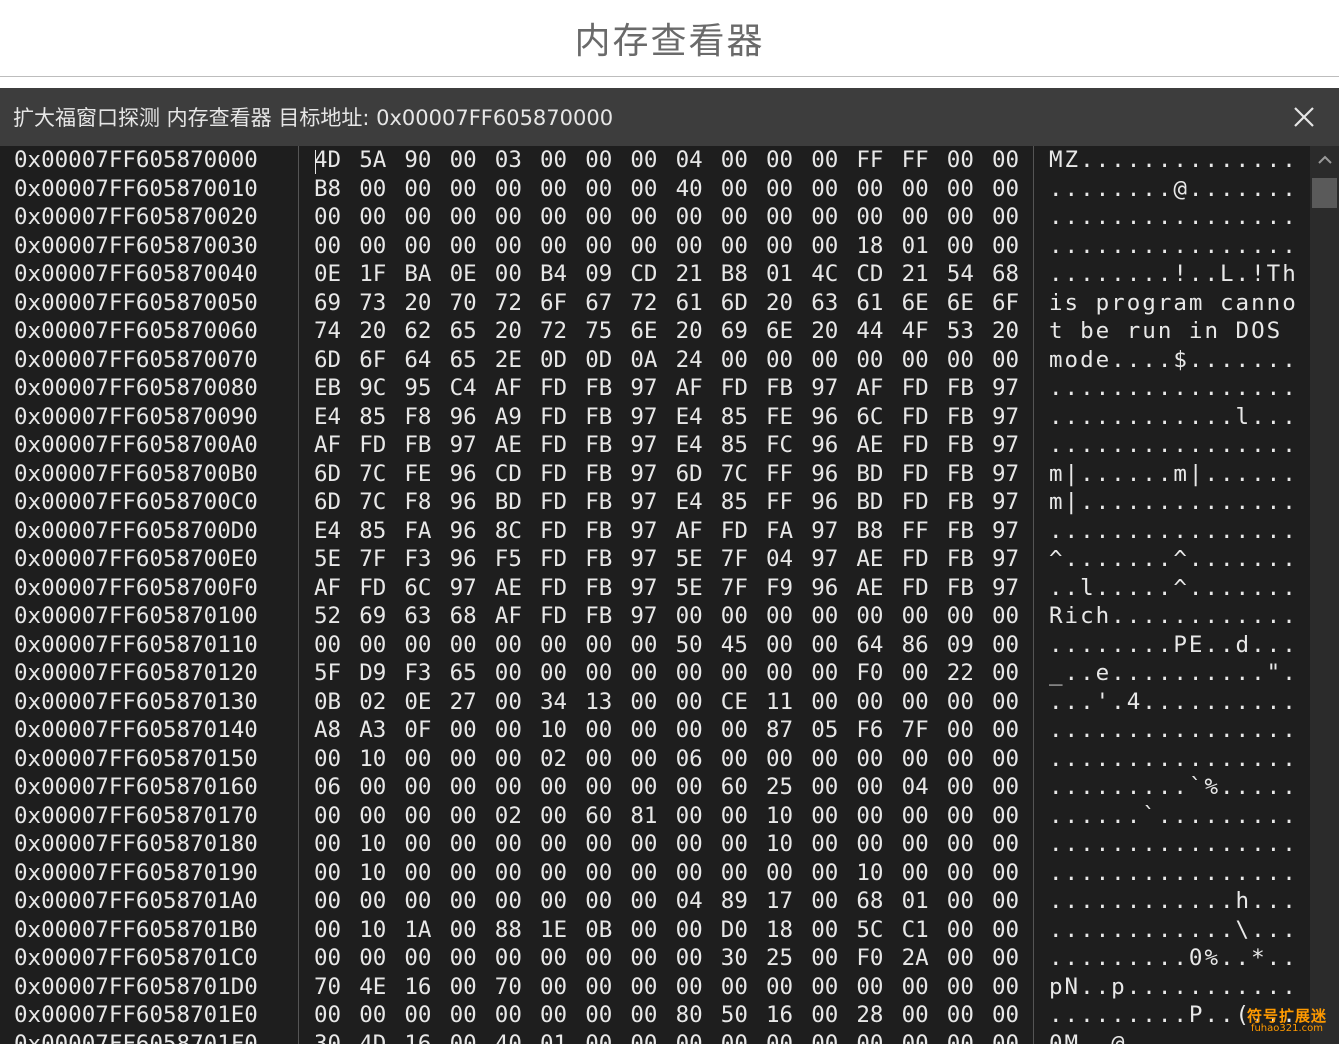  What do you see at coordinates (327, 559) in the screenshot?
I see `hex-byte: 5E` at bounding box center [327, 559].